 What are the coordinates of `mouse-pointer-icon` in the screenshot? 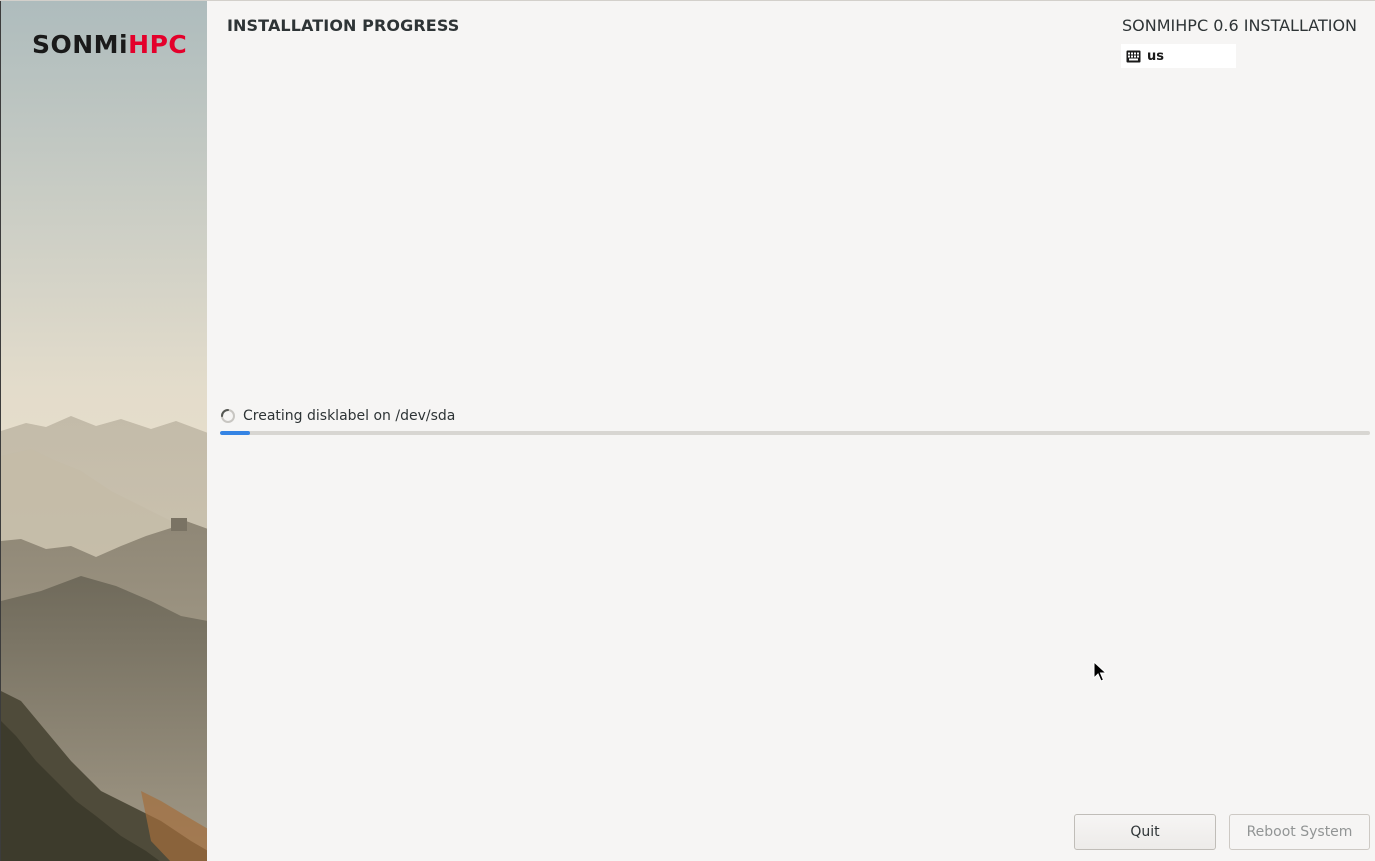 It's located at (1100, 671).